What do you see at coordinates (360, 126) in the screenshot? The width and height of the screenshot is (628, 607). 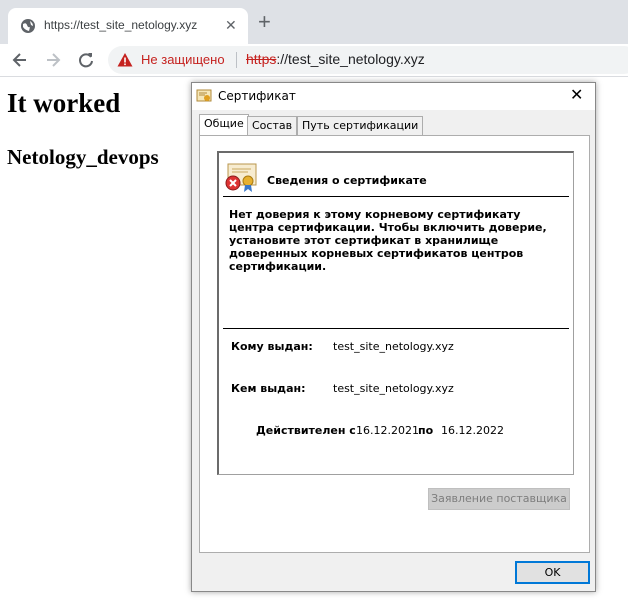 I see `tab-certification-path: Путь сертификации` at bounding box center [360, 126].